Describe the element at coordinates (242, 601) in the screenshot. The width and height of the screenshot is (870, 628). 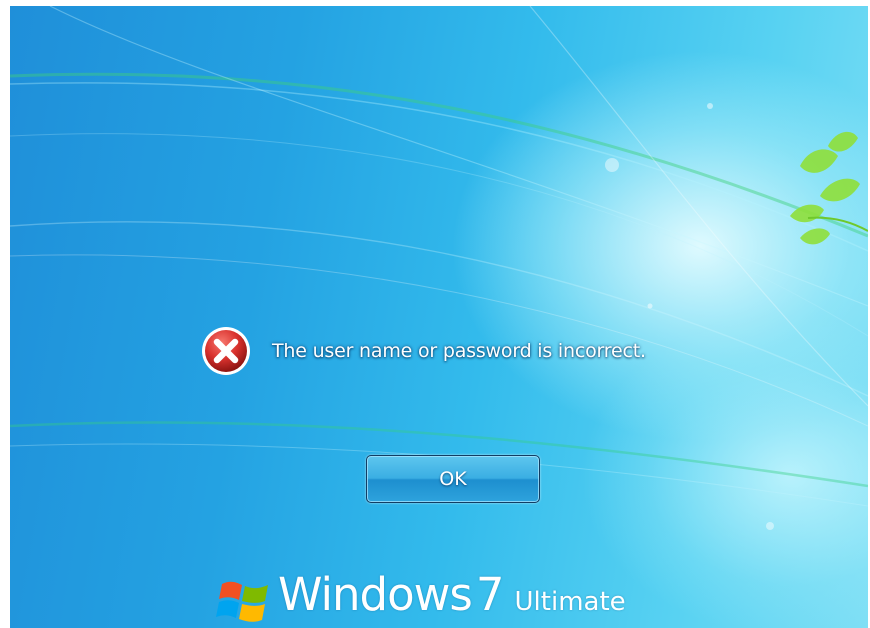
I see `windows-flag-icon` at that location.